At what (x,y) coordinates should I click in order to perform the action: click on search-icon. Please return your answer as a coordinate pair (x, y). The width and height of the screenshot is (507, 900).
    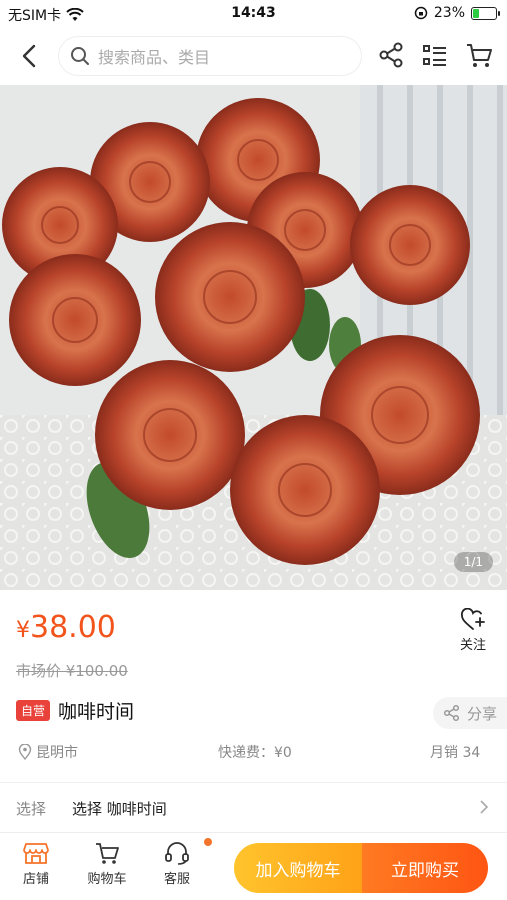
    Looking at the image, I should click on (80, 56).